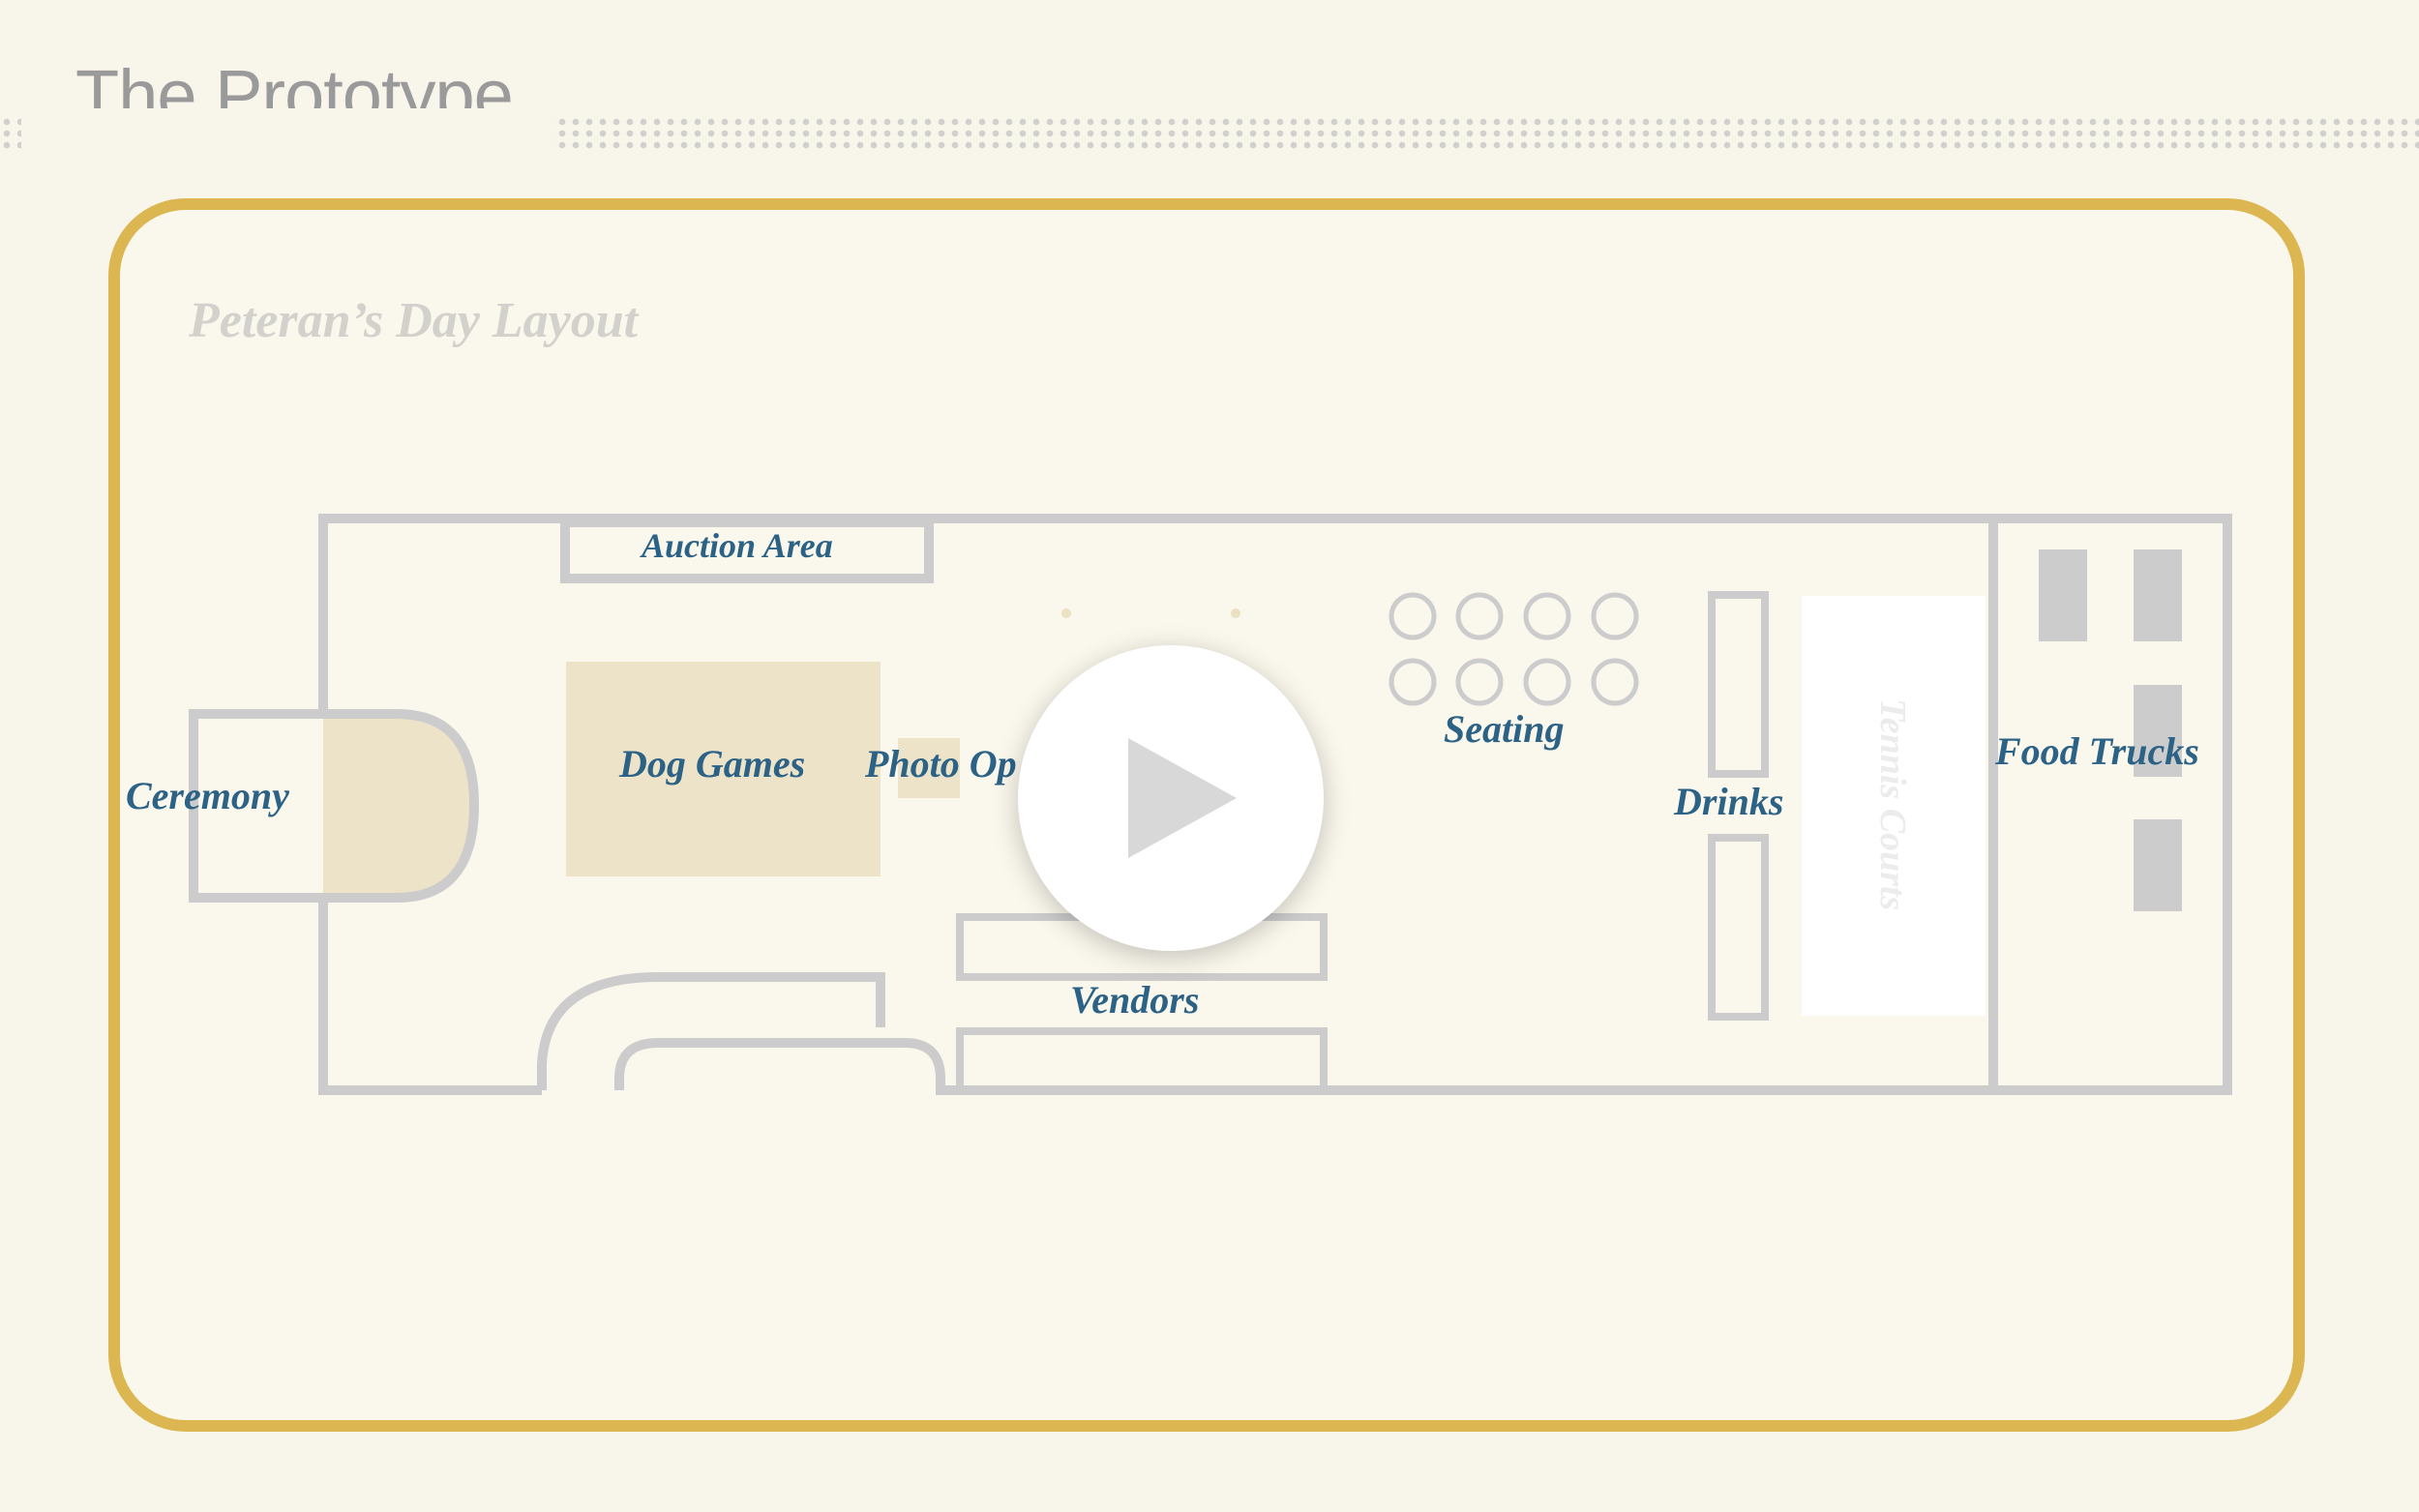 Image resolution: width=2419 pixels, height=1512 pixels. I want to click on ceremony-label: Ceremony, so click(208, 795).